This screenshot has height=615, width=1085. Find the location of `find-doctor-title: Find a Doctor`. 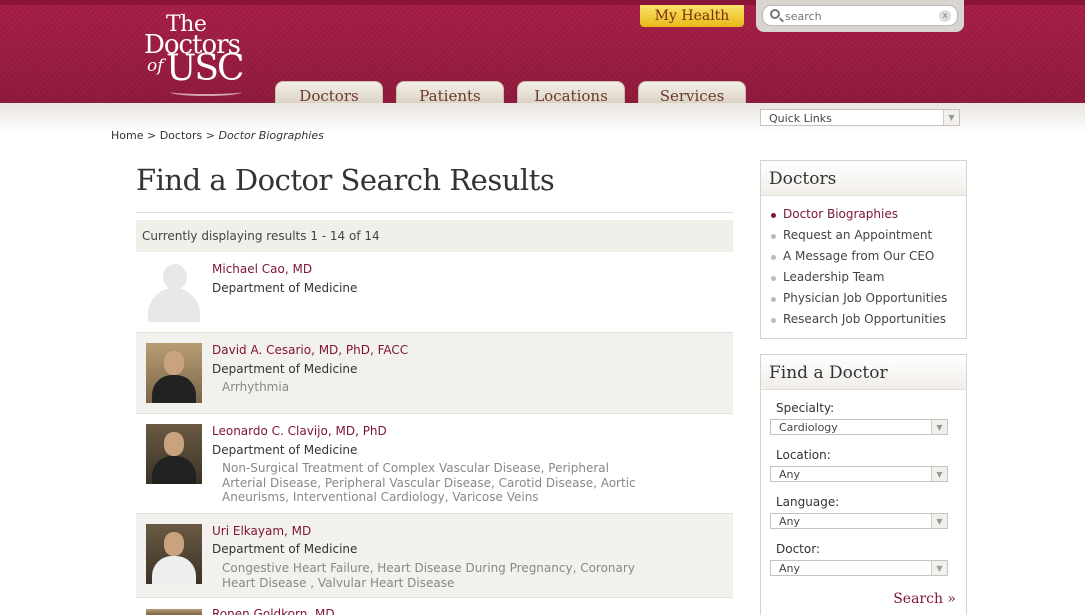

find-doctor-title: Find a Doctor is located at coordinates (863, 372).